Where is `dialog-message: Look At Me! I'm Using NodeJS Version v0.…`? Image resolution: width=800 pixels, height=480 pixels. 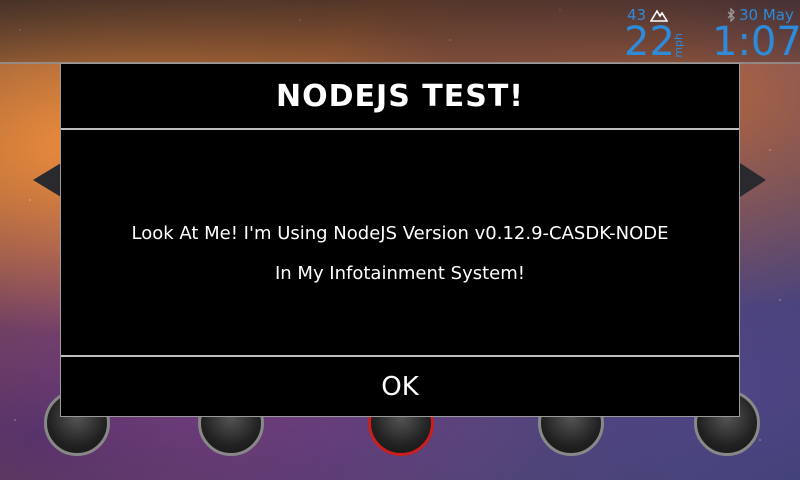 dialog-message: Look At Me! I'm Using NodeJS Version v0.… is located at coordinates (400, 254).